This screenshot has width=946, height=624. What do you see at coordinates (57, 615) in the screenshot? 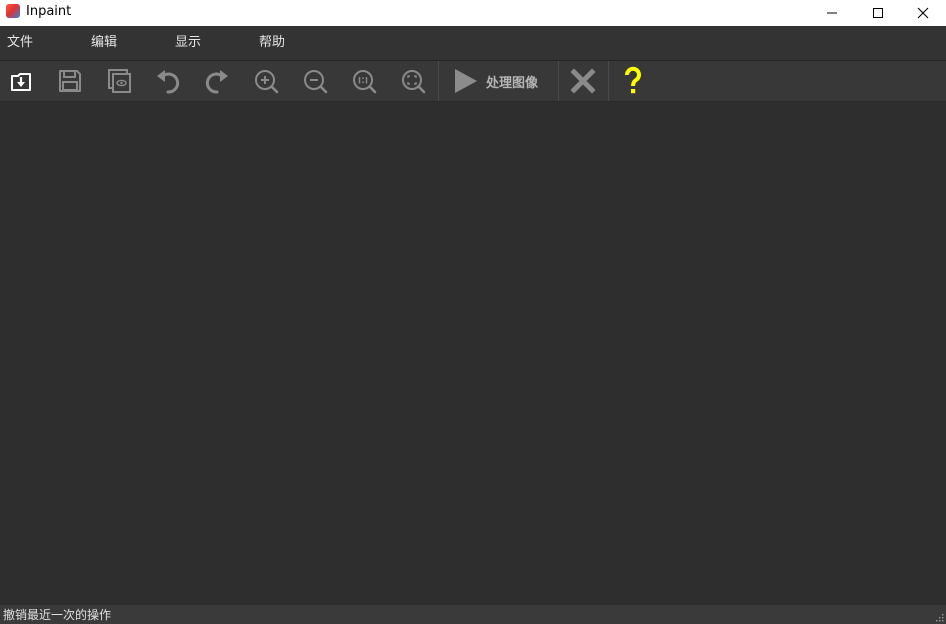
I see `status-text: 撤销最近一次的操作` at bounding box center [57, 615].